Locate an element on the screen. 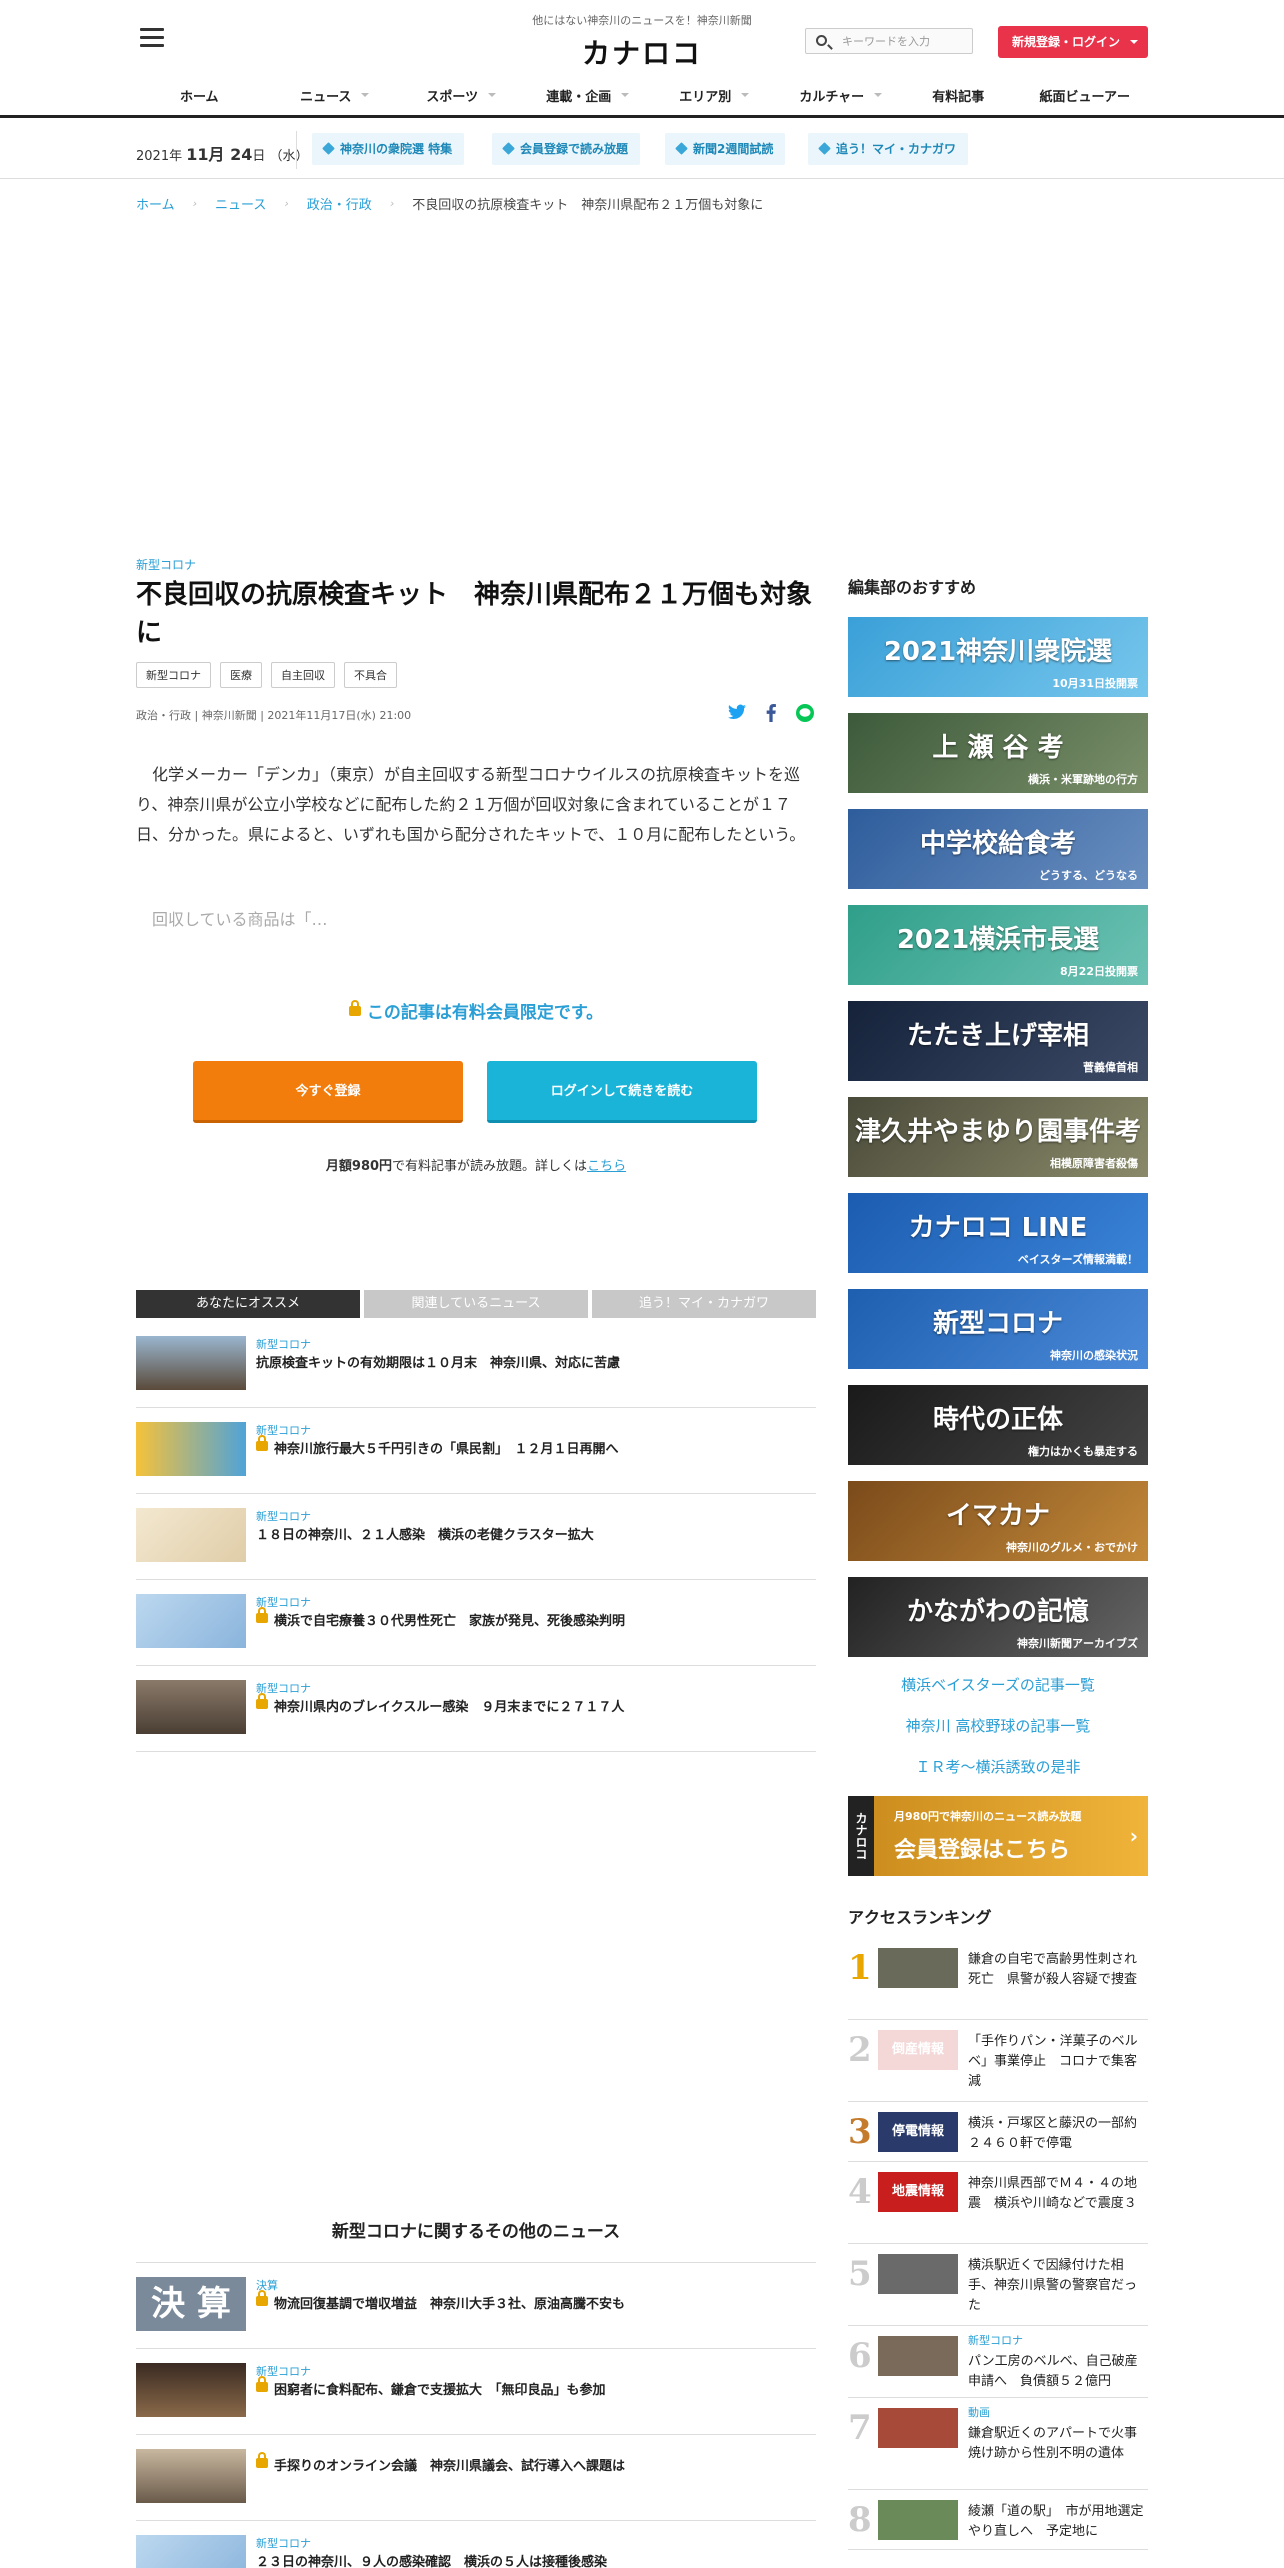  list-item: 手探りのオンライン会議 神奈川県議会、試行導入へ課題は is located at coordinates (476, 2478).